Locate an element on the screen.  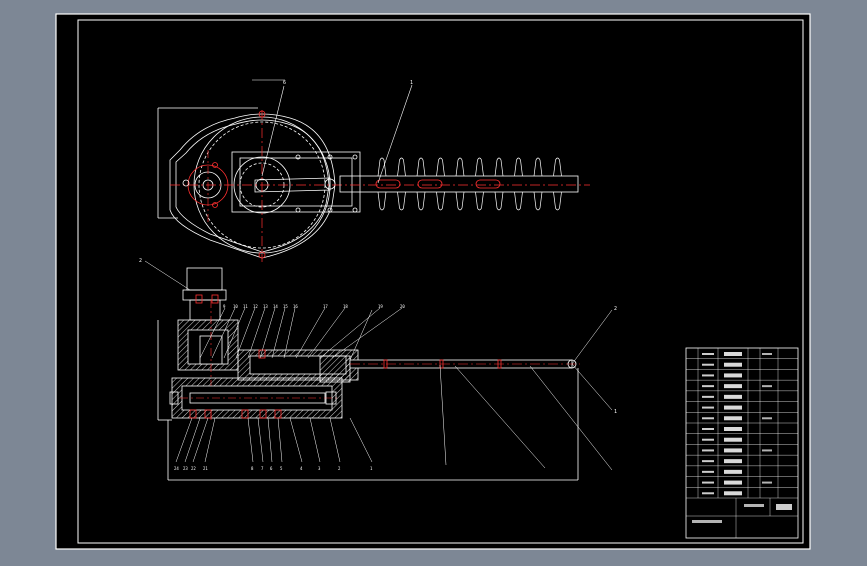
callout-label: 20 is located at coordinates (402, 306).